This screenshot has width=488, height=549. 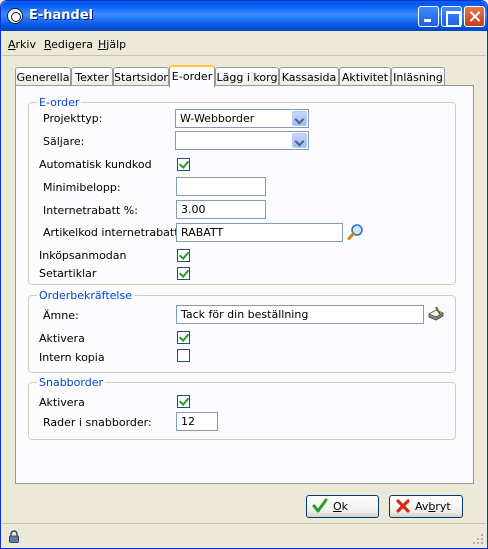 What do you see at coordinates (356, 232) in the screenshot?
I see `search-icon` at bounding box center [356, 232].